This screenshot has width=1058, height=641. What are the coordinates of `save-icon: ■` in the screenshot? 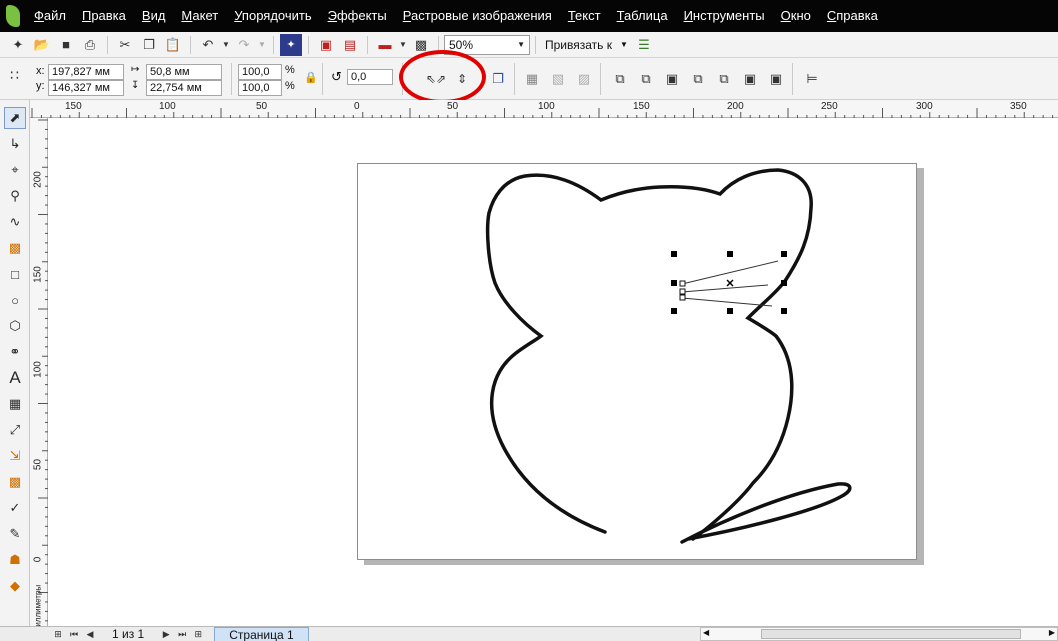 It's located at (66, 45).